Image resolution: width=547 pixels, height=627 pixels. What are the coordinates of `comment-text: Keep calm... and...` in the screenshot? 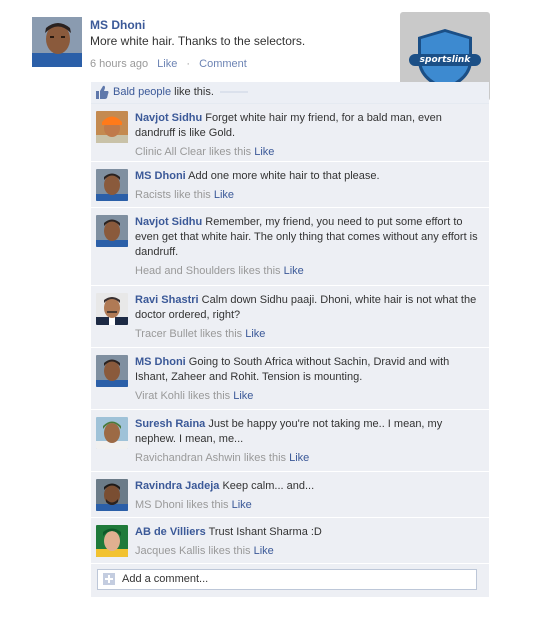 It's located at (268, 486).